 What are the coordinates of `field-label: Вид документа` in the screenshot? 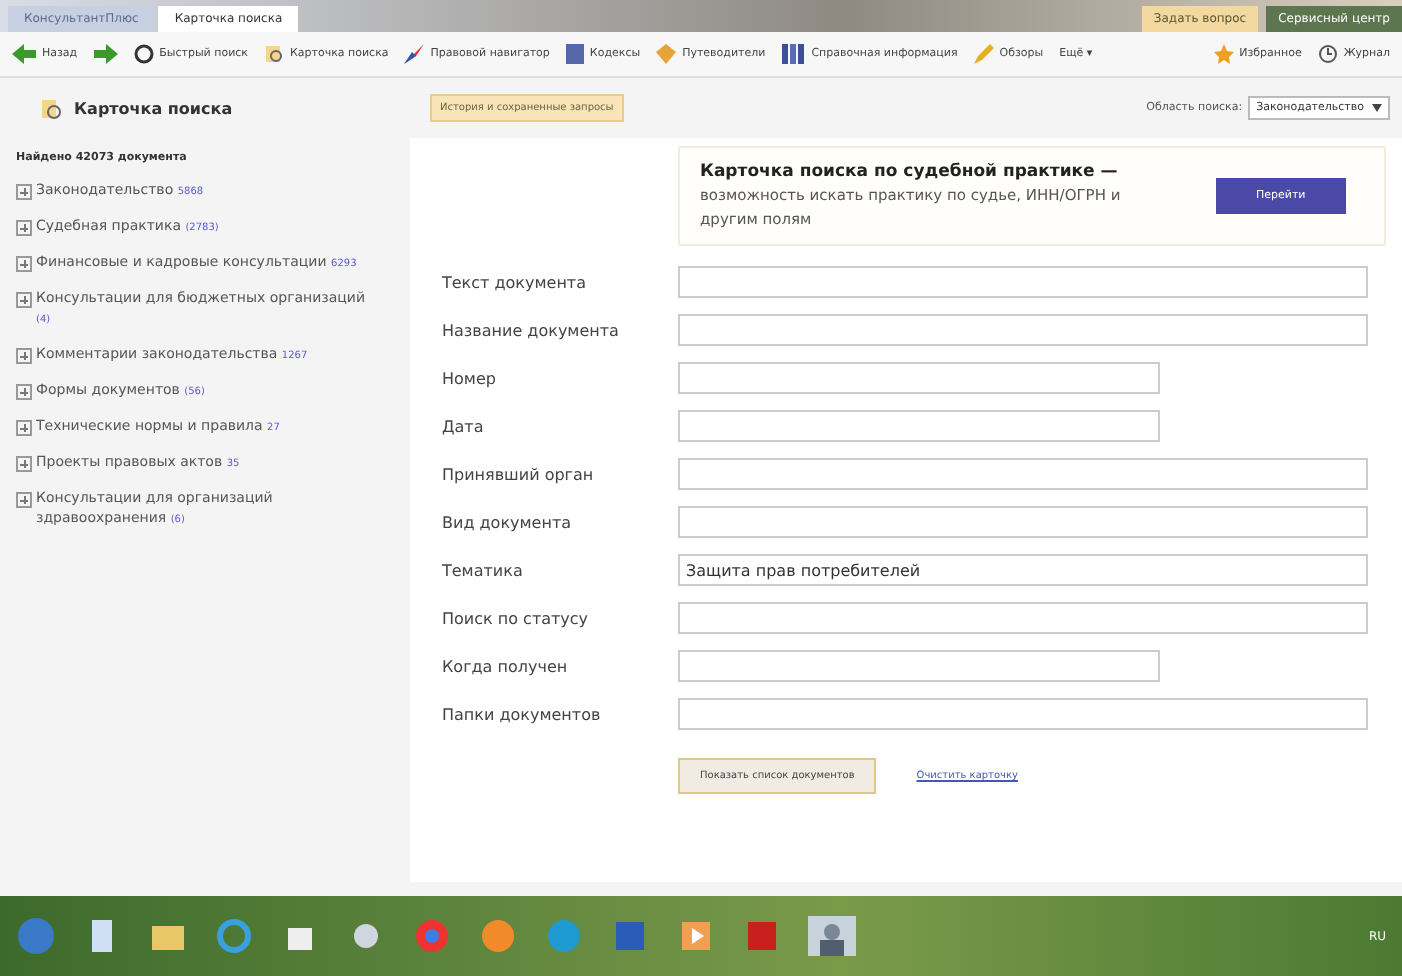 It's located at (508, 522).